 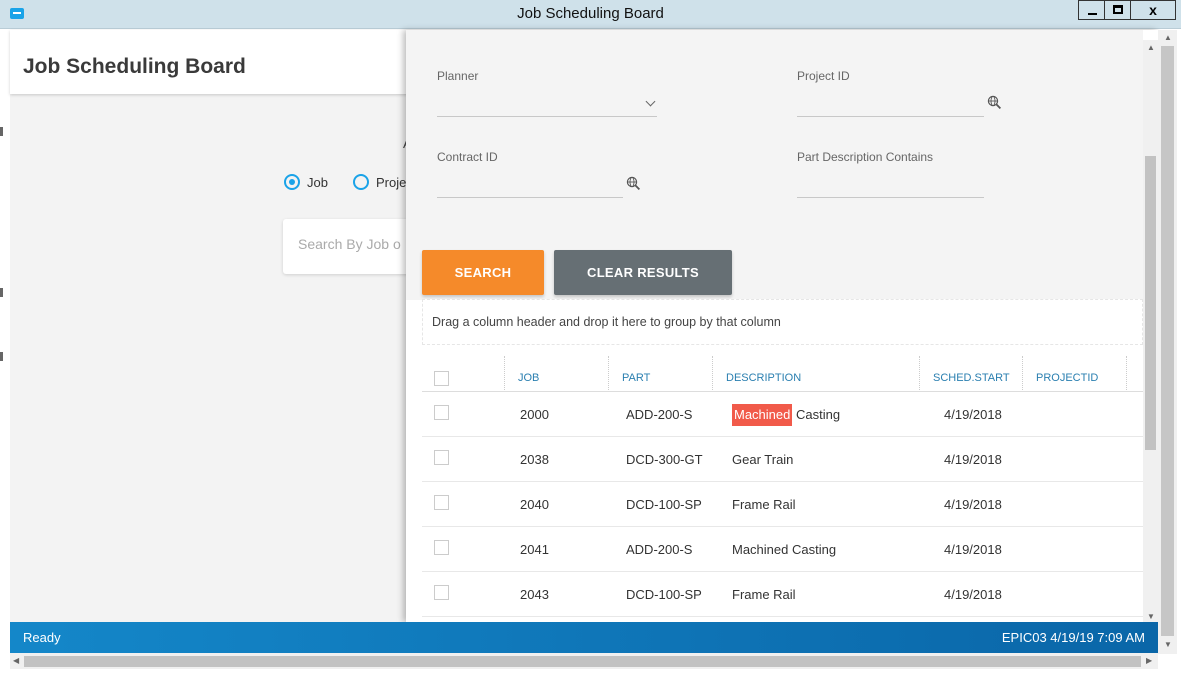 What do you see at coordinates (971, 378) in the screenshot?
I see `column-header-sched-start: SCHED.START` at bounding box center [971, 378].